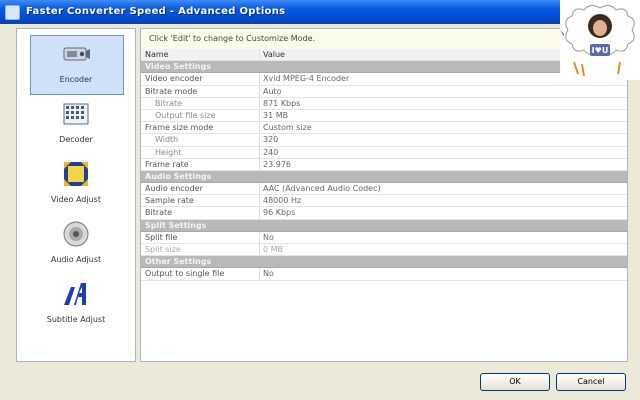 The width and height of the screenshot is (640, 400). Describe the element at coordinates (161, 237) in the screenshot. I see `property-name: Split file` at that location.